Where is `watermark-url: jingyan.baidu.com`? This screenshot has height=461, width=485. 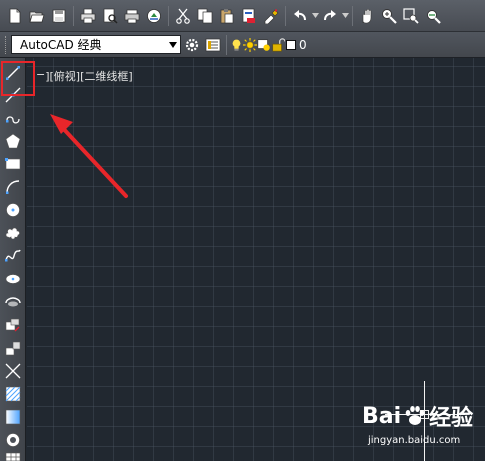 watermark-url: jingyan.baidu.com is located at coordinates (414, 440).